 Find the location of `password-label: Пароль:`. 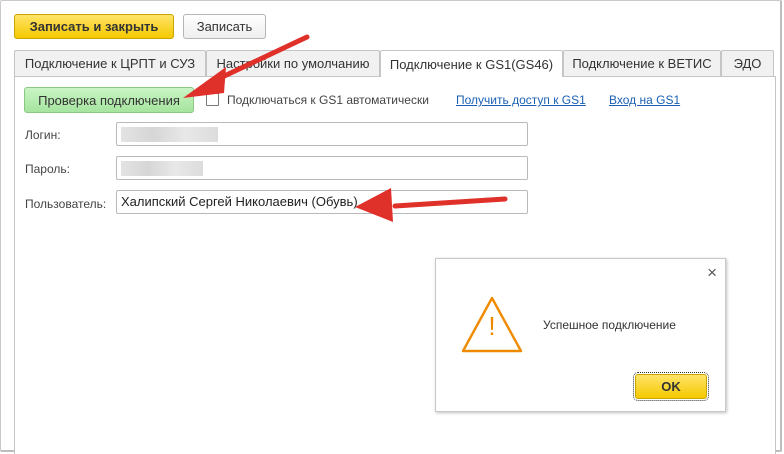

password-label: Пароль: is located at coordinates (47, 169).